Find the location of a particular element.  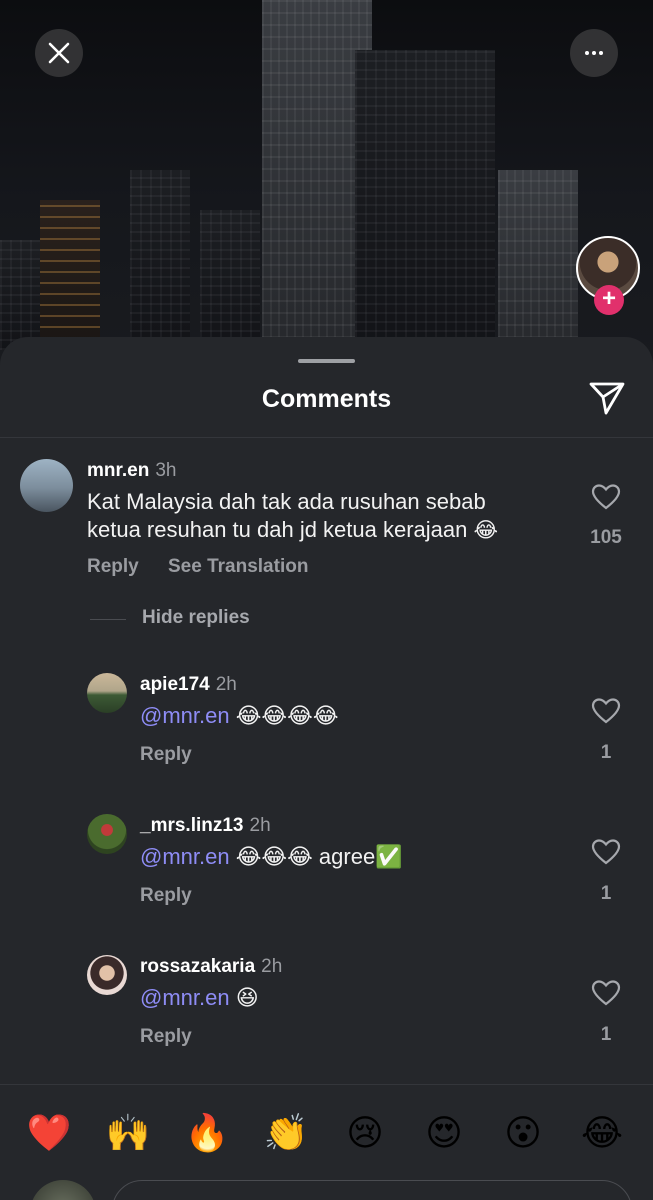

more-options-button is located at coordinates (594, 53).